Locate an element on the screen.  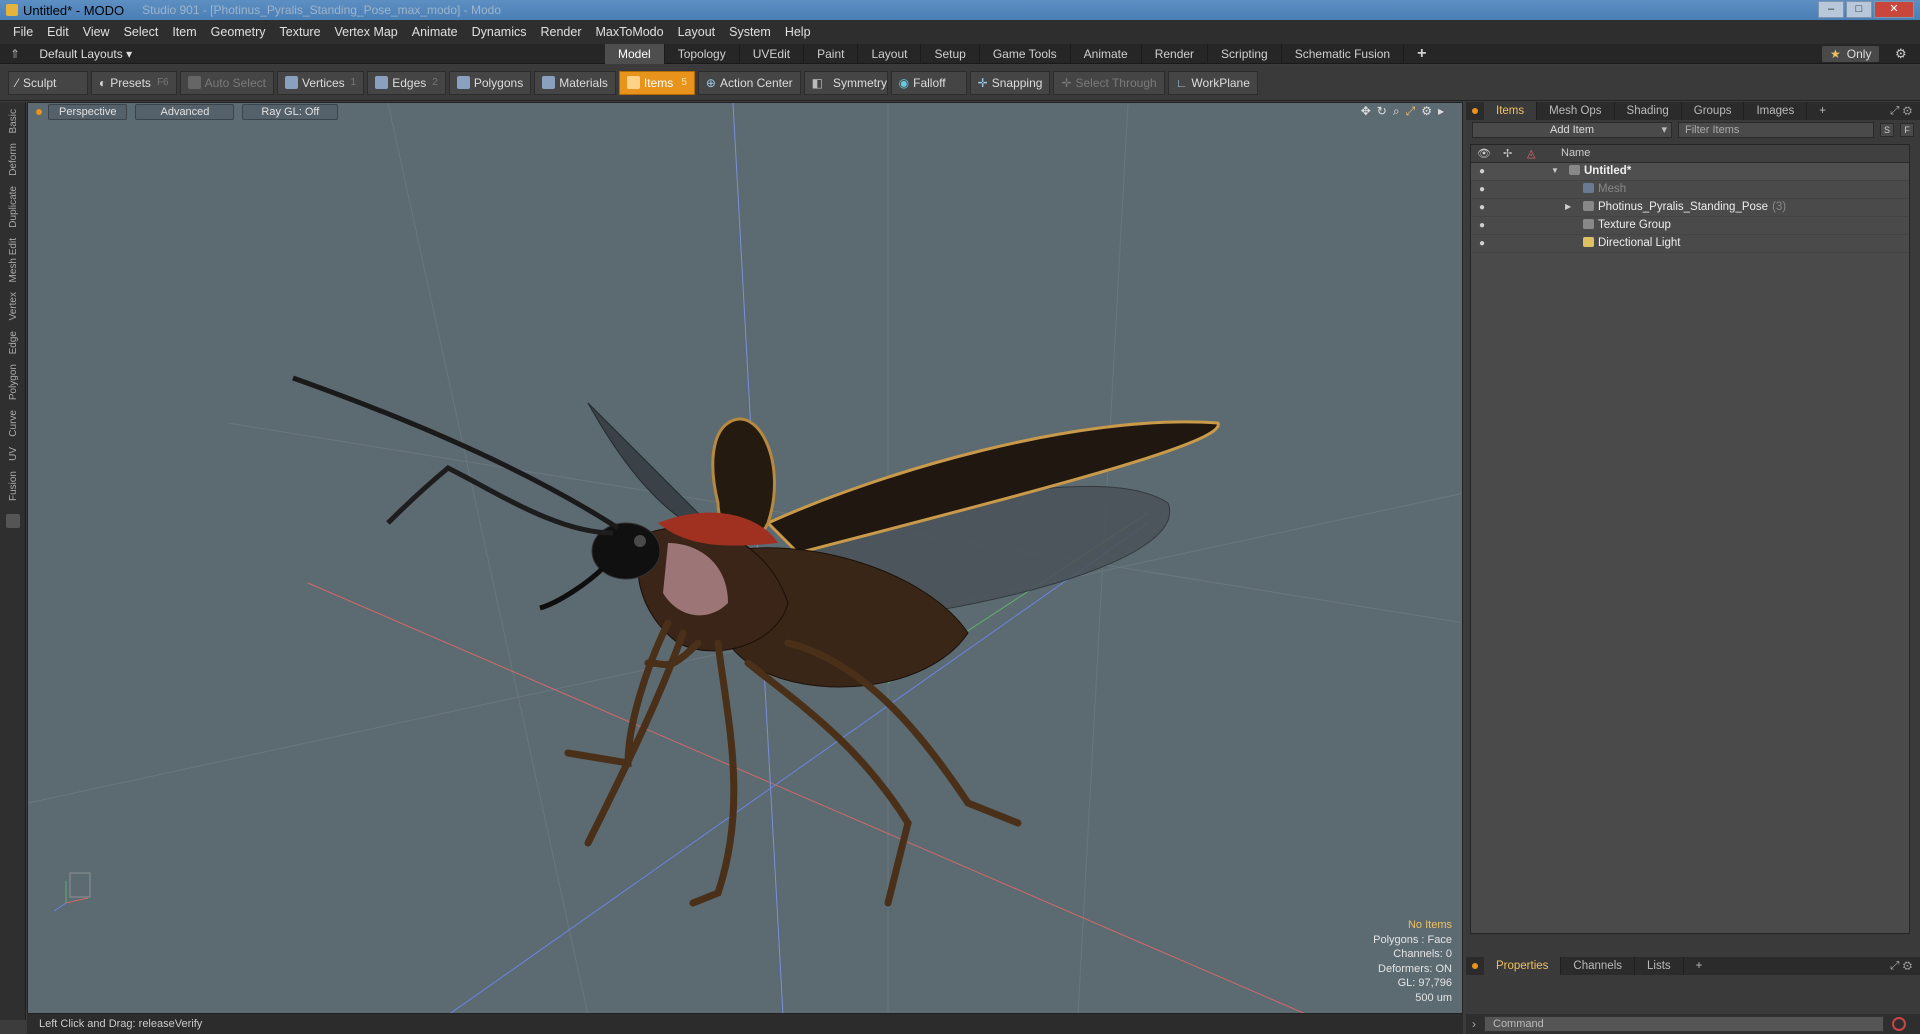
auto-select-button: Auto Select is located at coordinates (226, 82).